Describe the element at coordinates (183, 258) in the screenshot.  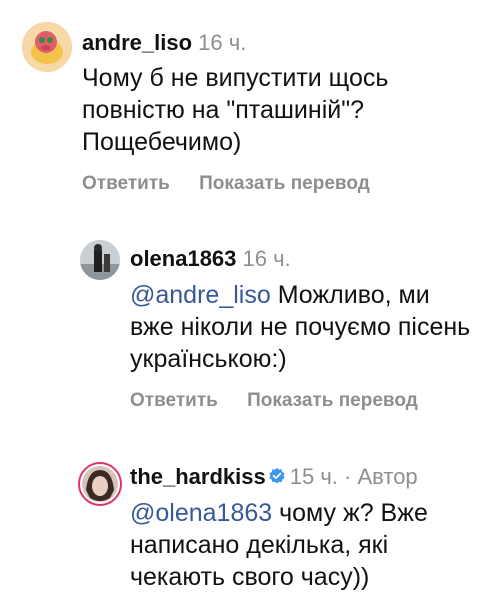
I see `username: olena1863` at that location.